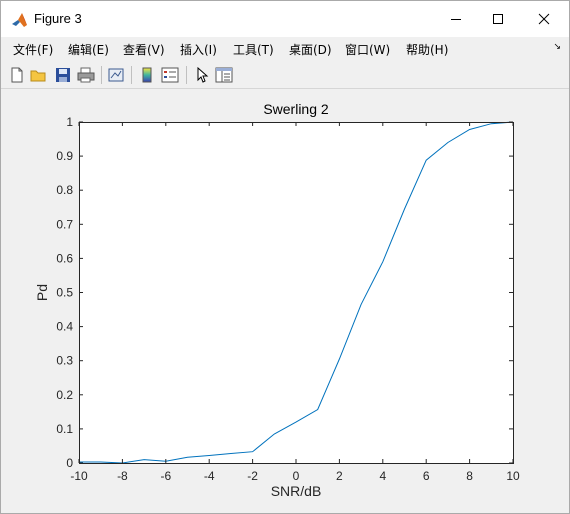 Image resolution: width=570 pixels, height=514 pixels. What do you see at coordinates (88, 49) in the screenshot?
I see `menu-edit: 编辑(E)` at bounding box center [88, 49].